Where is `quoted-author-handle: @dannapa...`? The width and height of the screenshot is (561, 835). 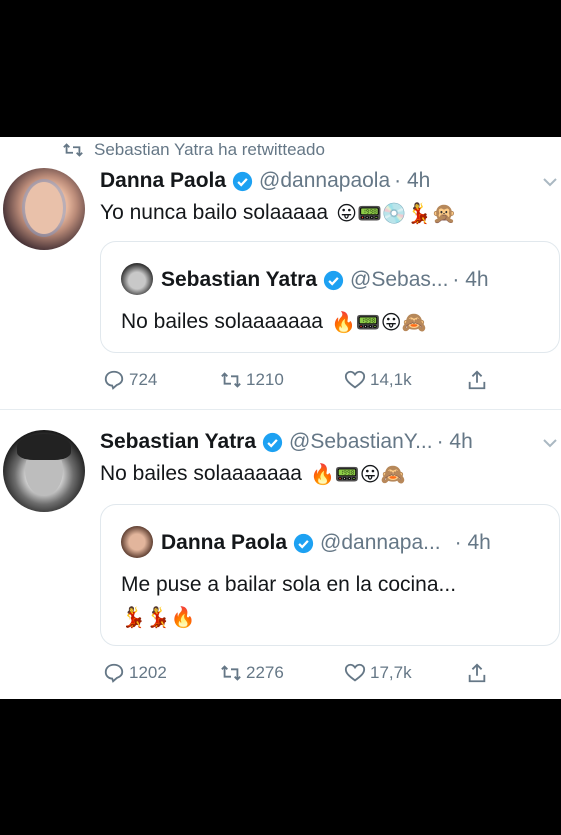
quoted-author-handle: @dannapa... is located at coordinates (380, 542).